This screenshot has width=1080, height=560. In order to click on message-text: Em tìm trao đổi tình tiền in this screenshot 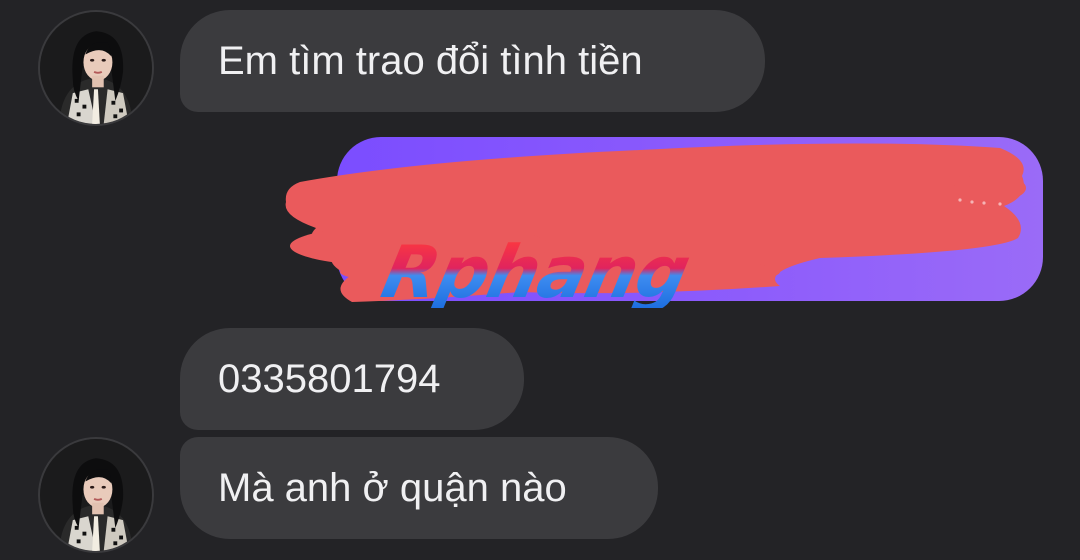, I will do `click(430, 61)`.